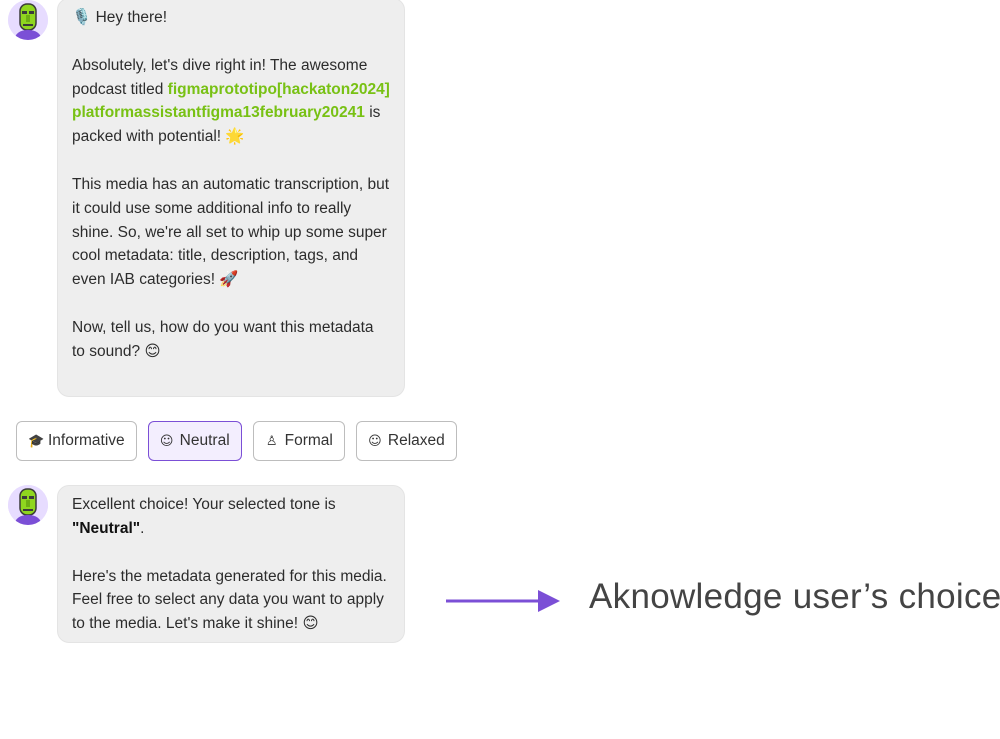 The height and width of the screenshot is (739, 1000). What do you see at coordinates (503, 601) in the screenshot?
I see `arrow-right-icon` at bounding box center [503, 601].